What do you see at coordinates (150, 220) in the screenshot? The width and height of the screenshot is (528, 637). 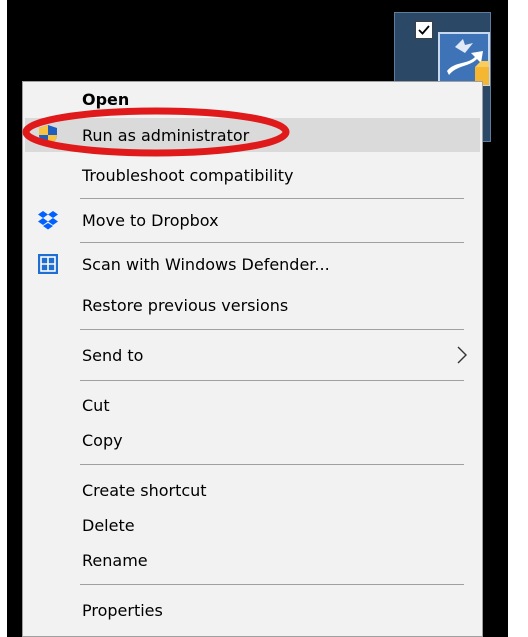 I see `menu-item-label: Move to Dropbox` at bounding box center [150, 220].